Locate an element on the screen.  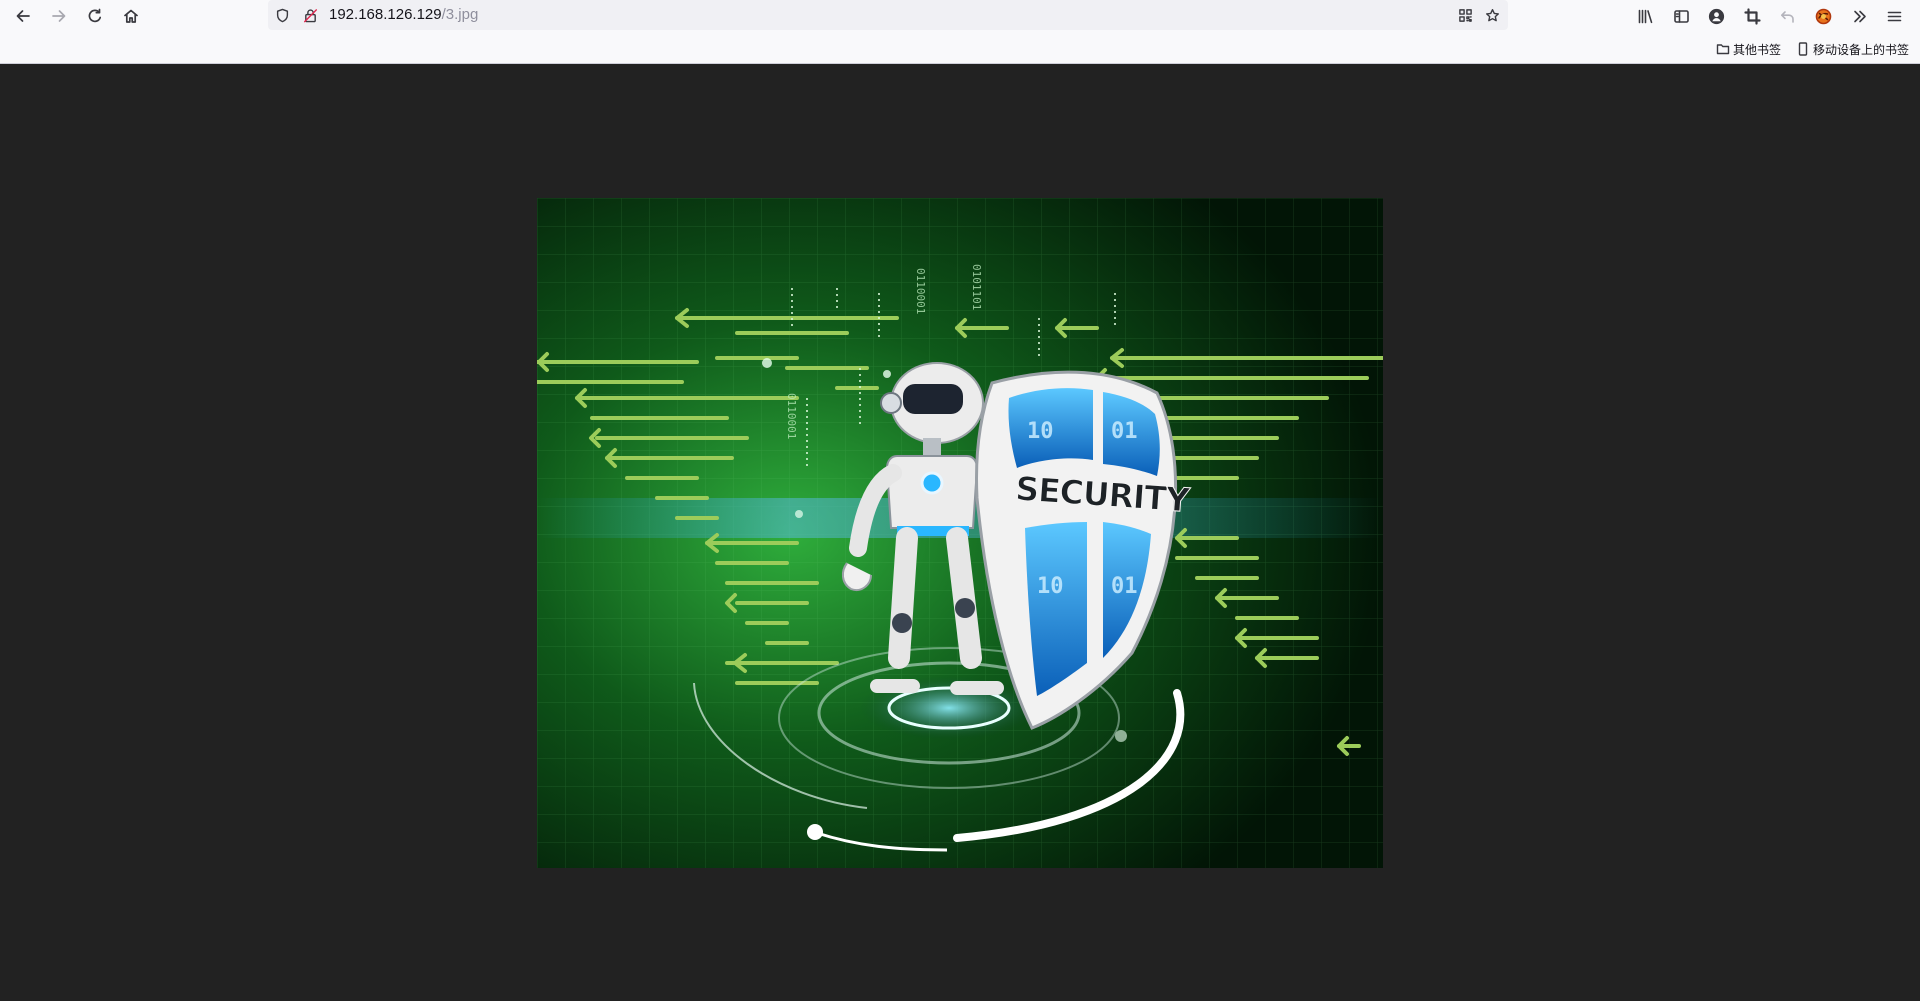
menu-hamburger-icon is located at coordinates (1894, 16).